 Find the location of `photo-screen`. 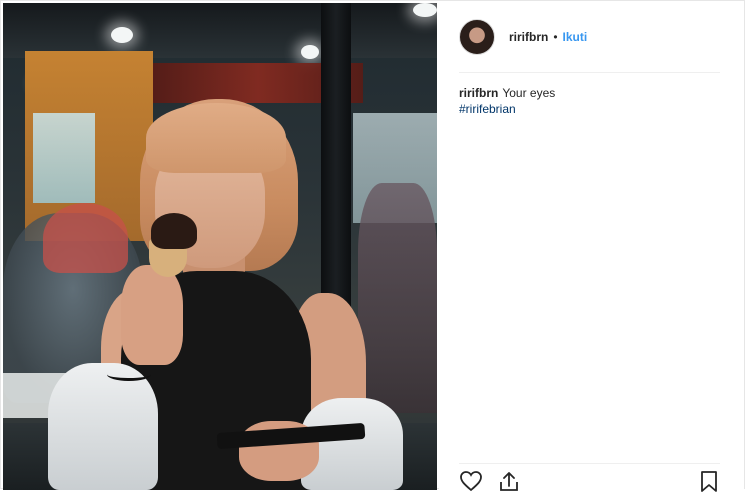

photo-screen is located at coordinates (64, 158).